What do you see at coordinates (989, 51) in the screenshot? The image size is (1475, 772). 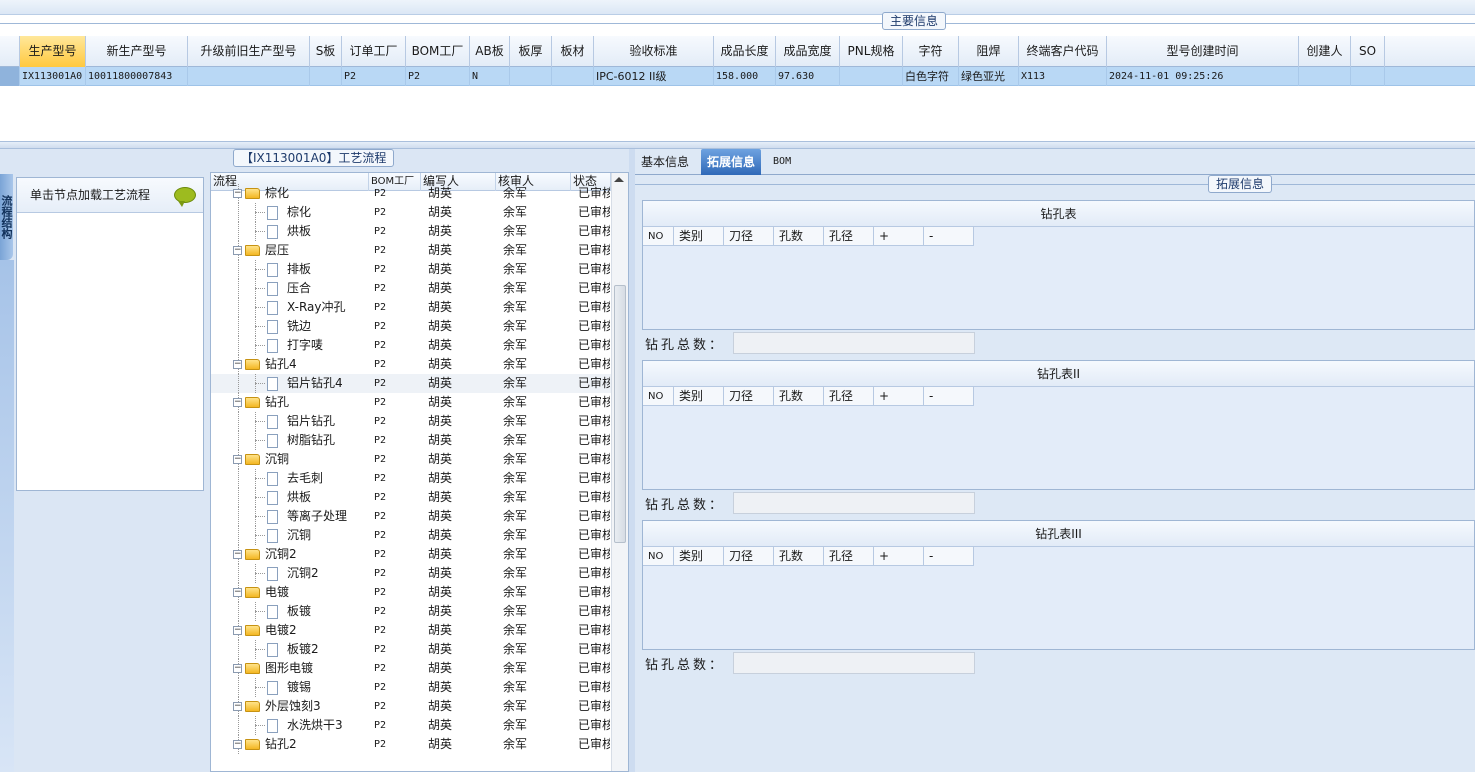 I see `grid-col-header: 阻焊` at bounding box center [989, 51].